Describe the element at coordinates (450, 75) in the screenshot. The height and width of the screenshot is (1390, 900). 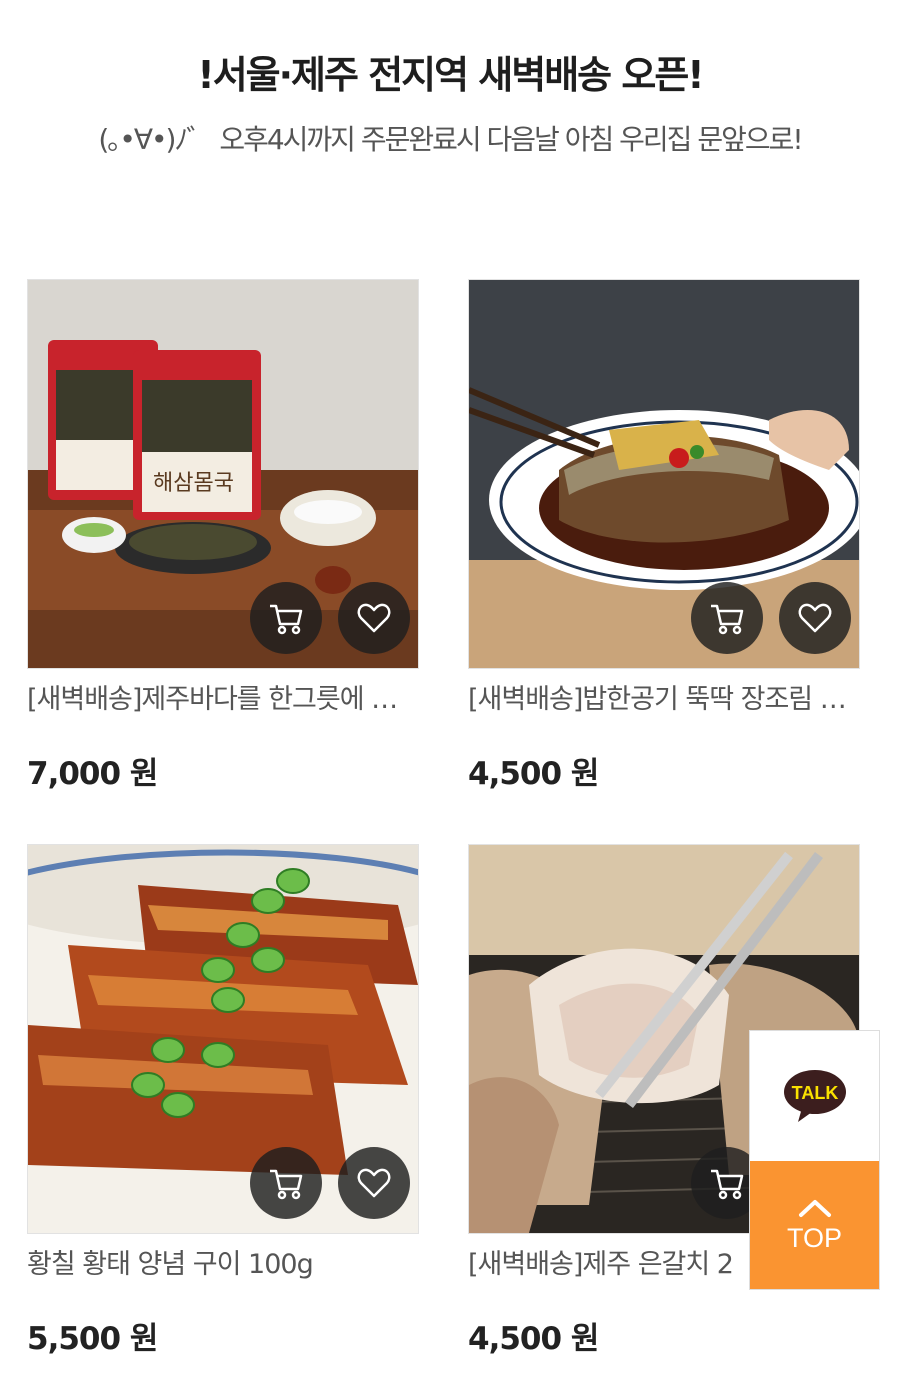
I see `page-title: !서울·제주 전지역 새벽배송 오픈!` at that location.